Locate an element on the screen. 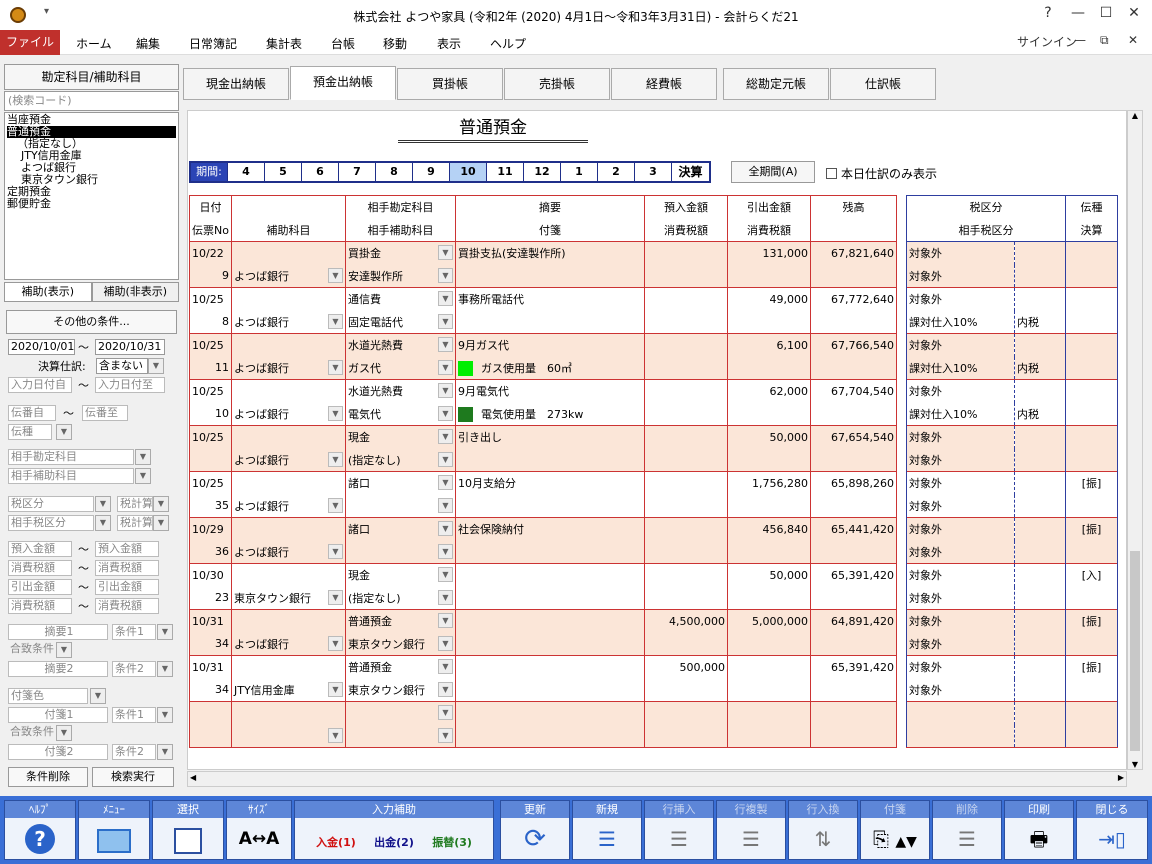  slip-kind-select: 伝種 is located at coordinates (30, 432).